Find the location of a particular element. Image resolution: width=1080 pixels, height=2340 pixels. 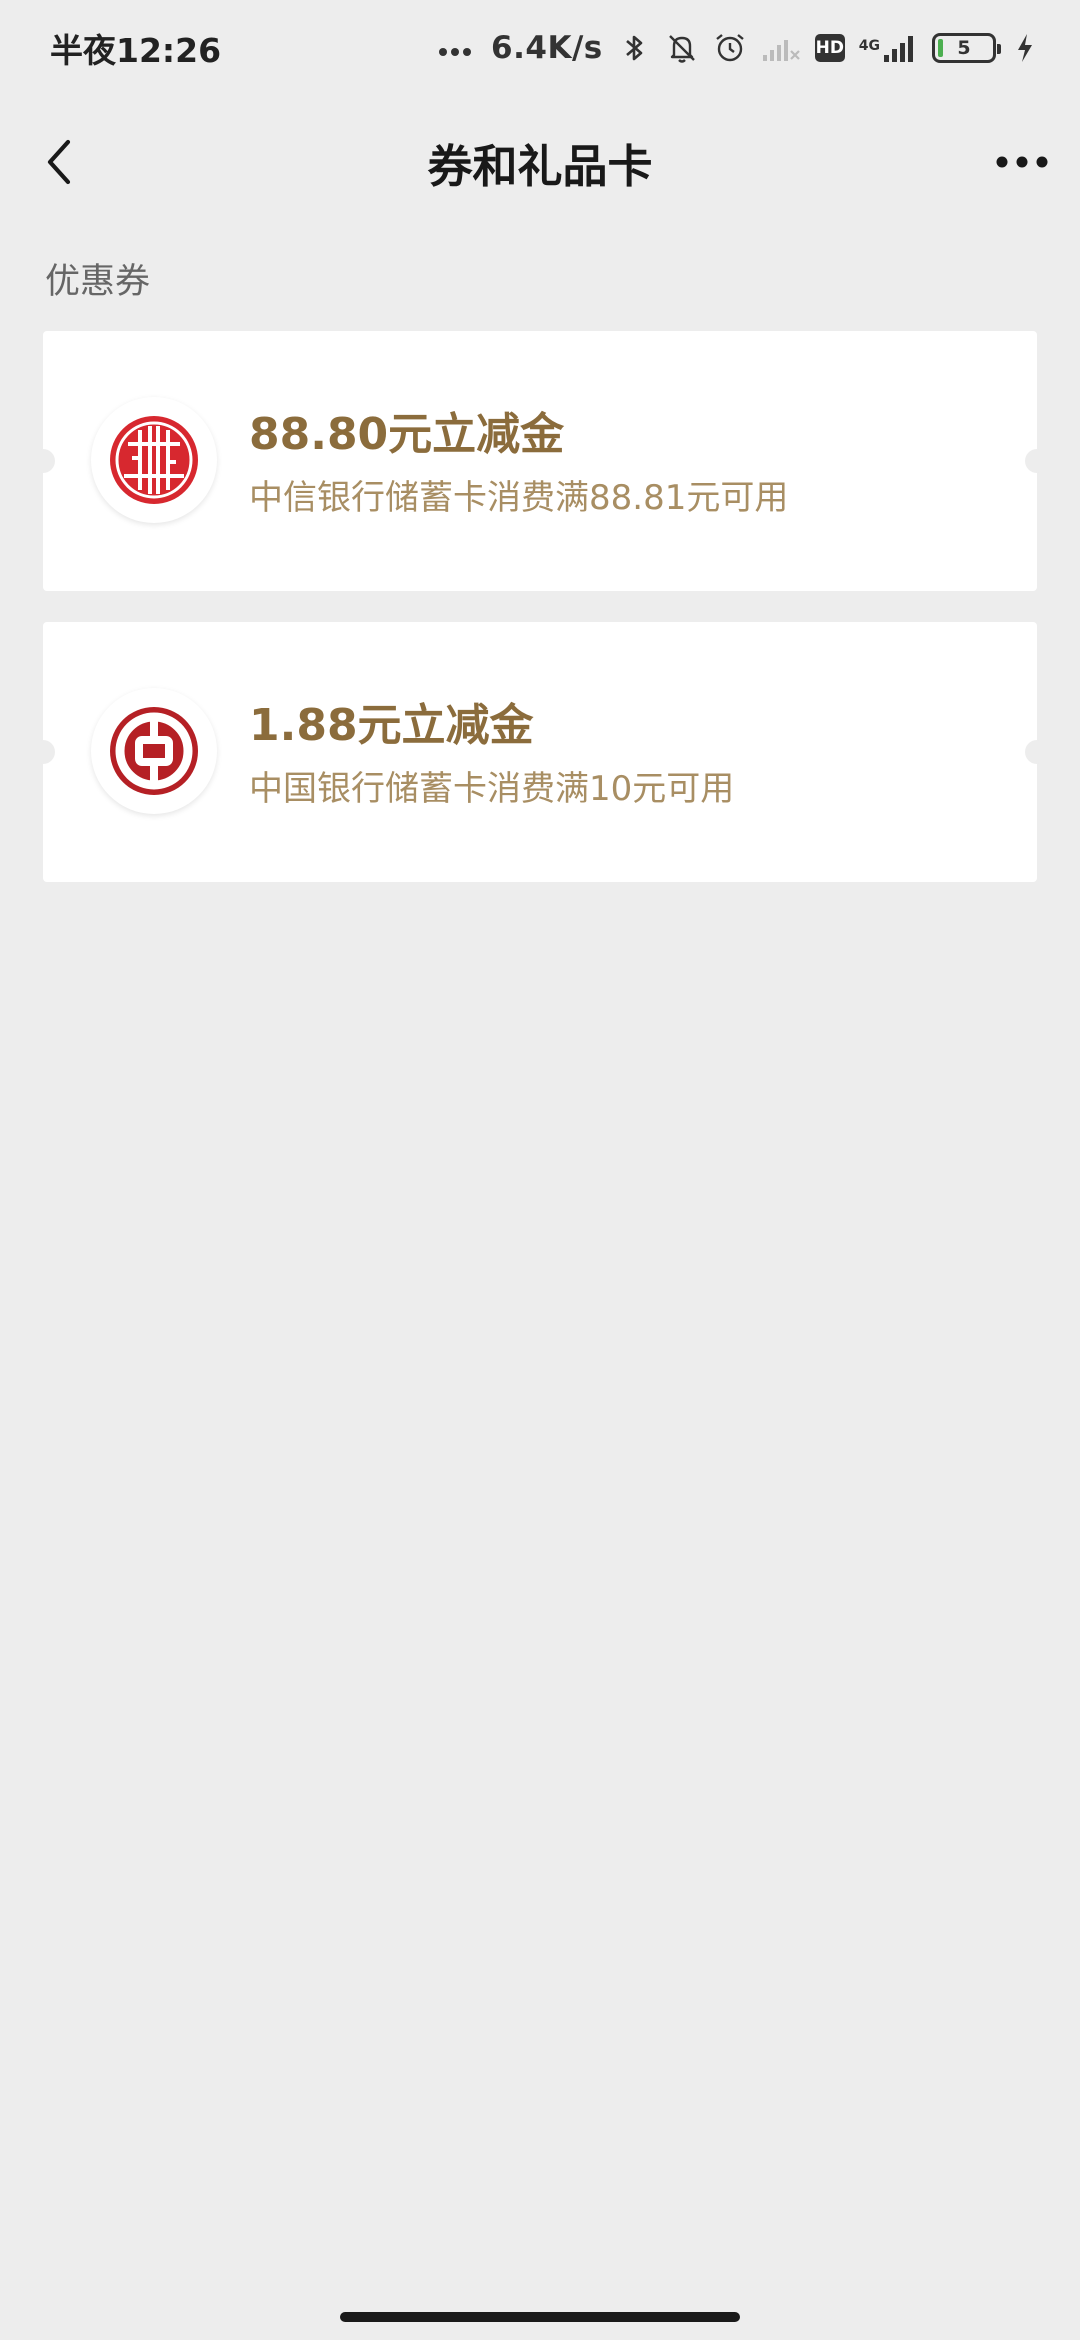

coupon-card: 88.80元立减金 中信银行储蓄卡消费满88.81元可用 is located at coordinates (540, 461).